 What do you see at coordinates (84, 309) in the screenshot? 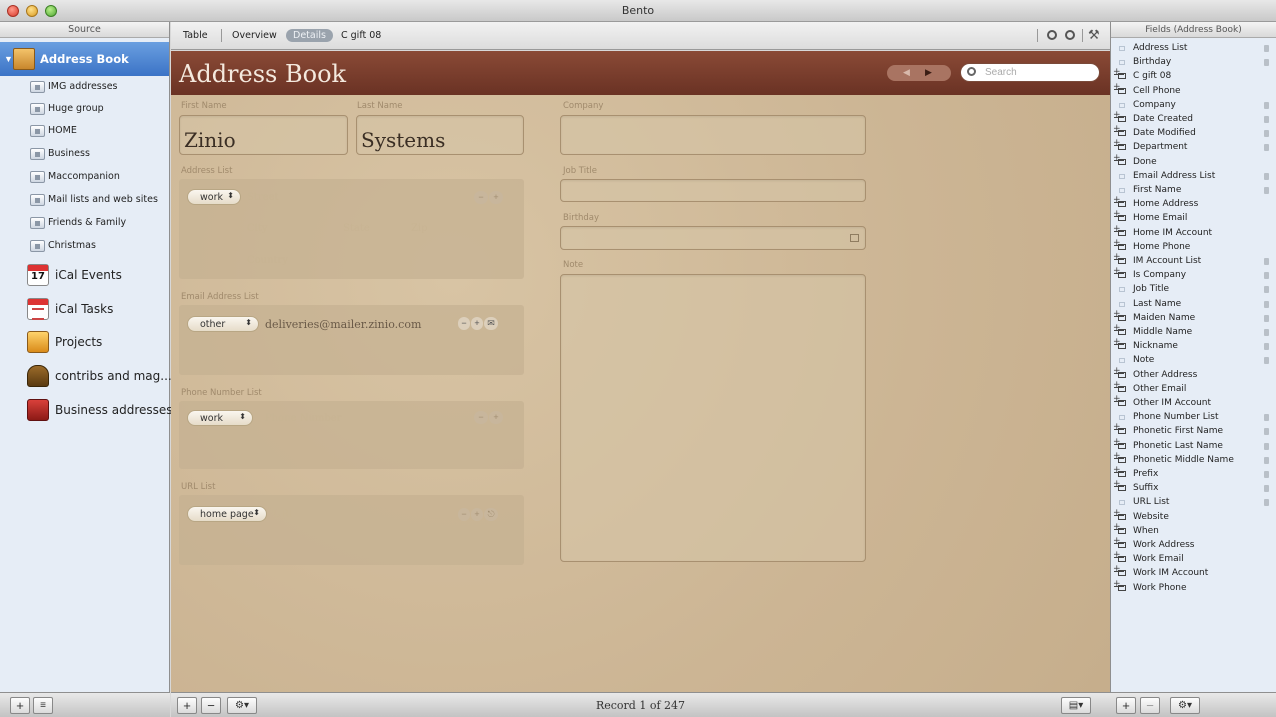
I see `library-ical-tasks: iCal Tasks` at bounding box center [84, 309].